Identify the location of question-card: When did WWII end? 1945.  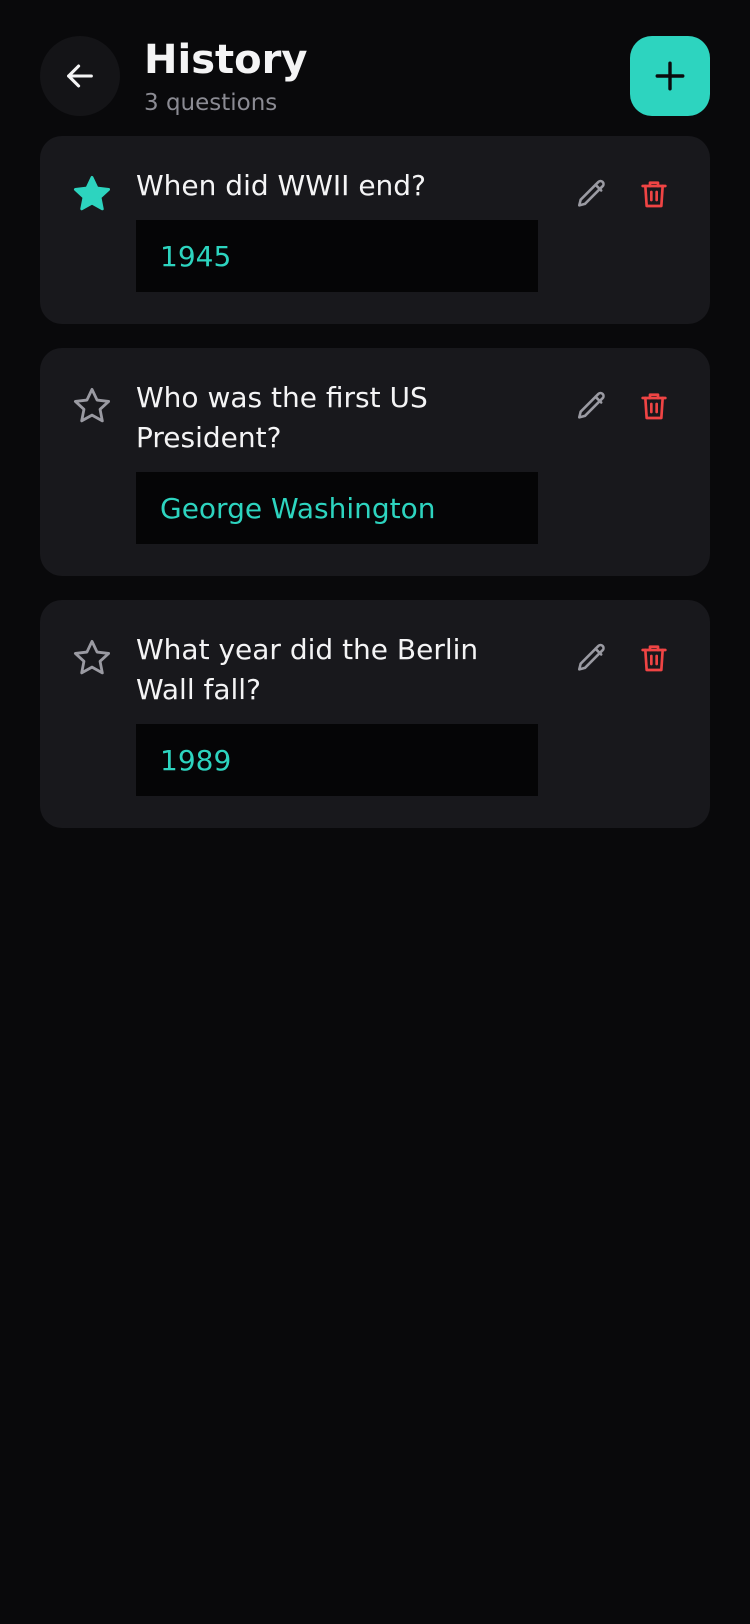
(375, 230).